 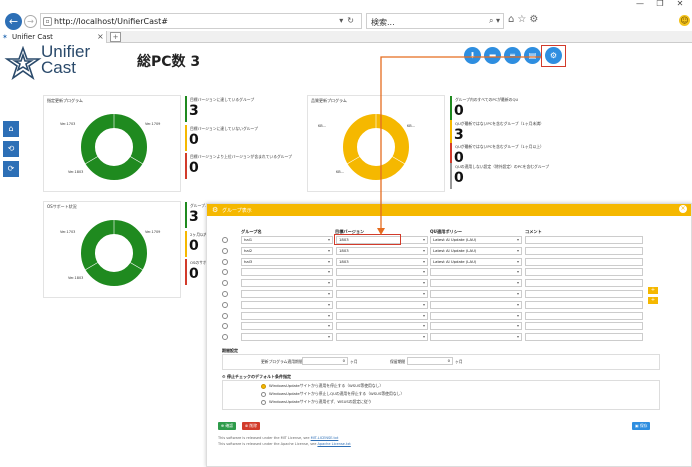 What do you see at coordinates (263, 386) in the screenshot?
I see `radio-selected` at bounding box center [263, 386].